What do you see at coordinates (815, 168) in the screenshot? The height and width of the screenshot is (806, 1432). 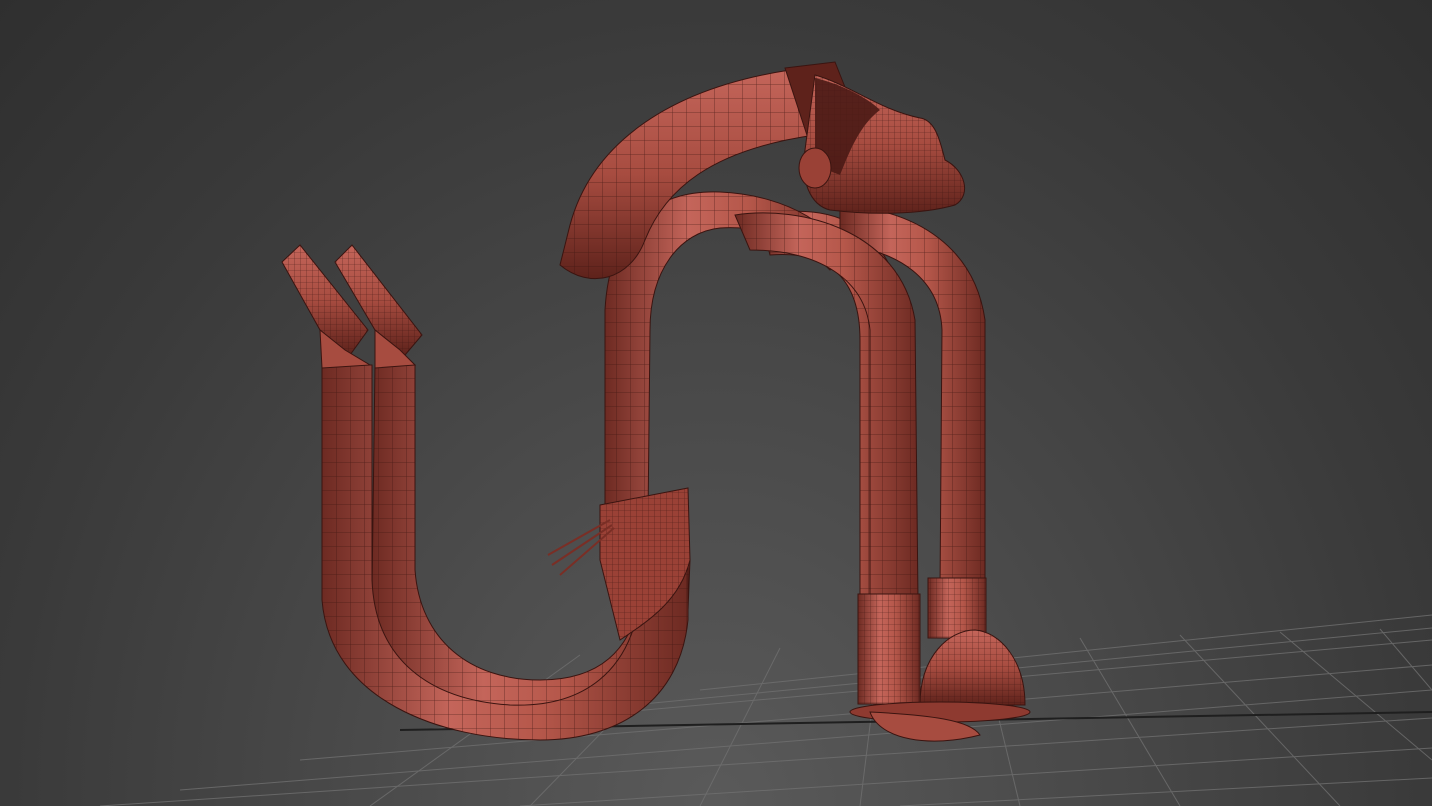 I see `ear` at bounding box center [815, 168].